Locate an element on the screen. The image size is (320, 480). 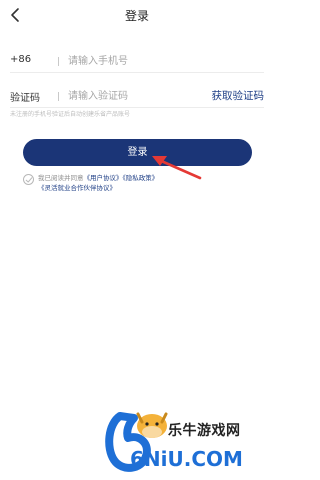
login-button: 登录 is located at coordinates (137, 152).